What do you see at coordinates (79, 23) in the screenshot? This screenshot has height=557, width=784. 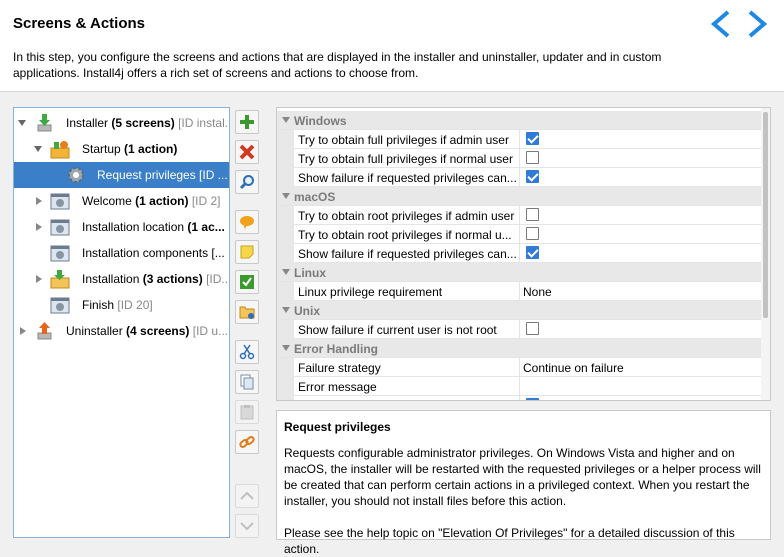 I see `page-title: Screens & Actions` at bounding box center [79, 23].